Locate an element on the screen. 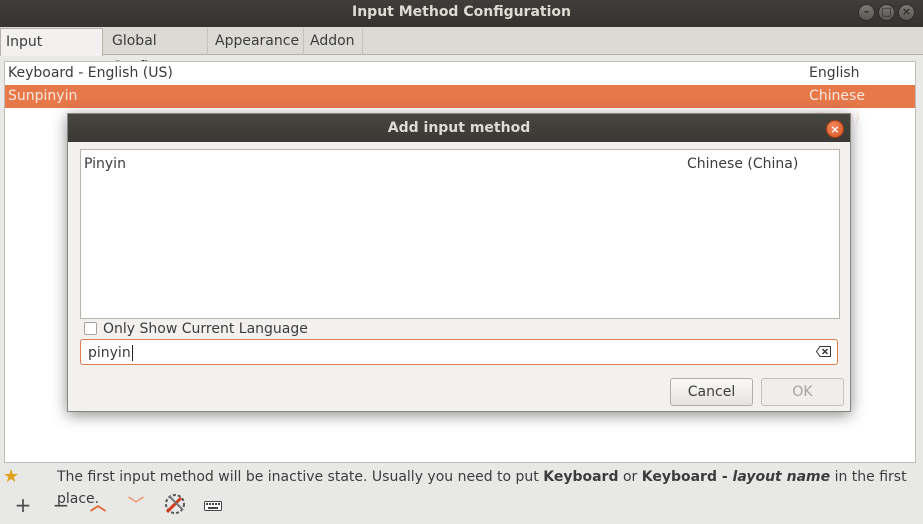 The image size is (923, 524). cancel-button: Cancel is located at coordinates (711, 392).